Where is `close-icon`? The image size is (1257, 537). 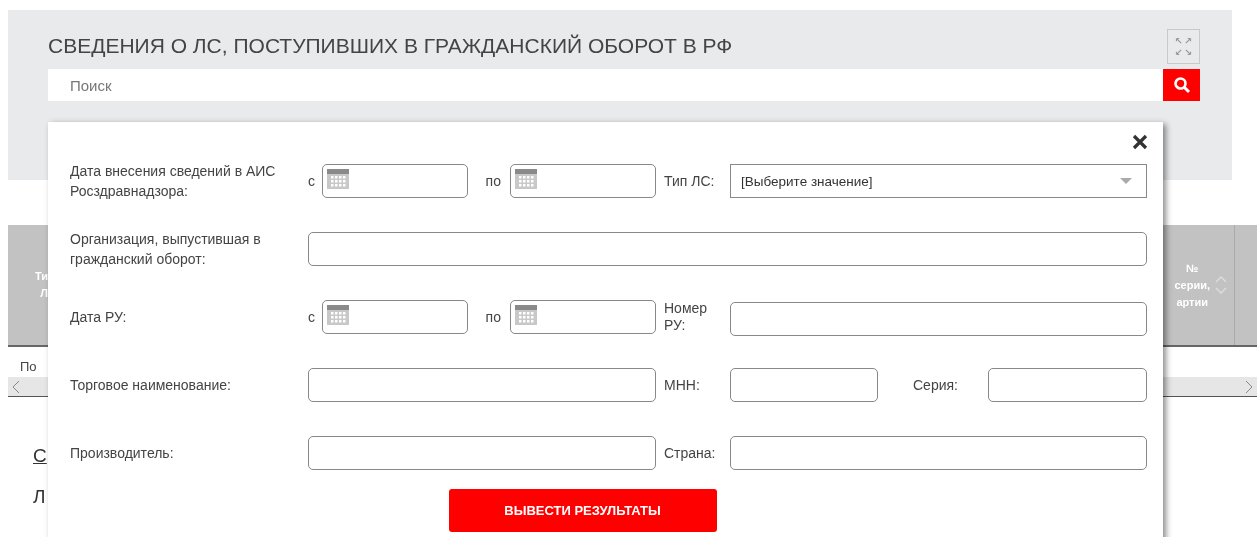 close-icon is located at coordinates (1140, 142).